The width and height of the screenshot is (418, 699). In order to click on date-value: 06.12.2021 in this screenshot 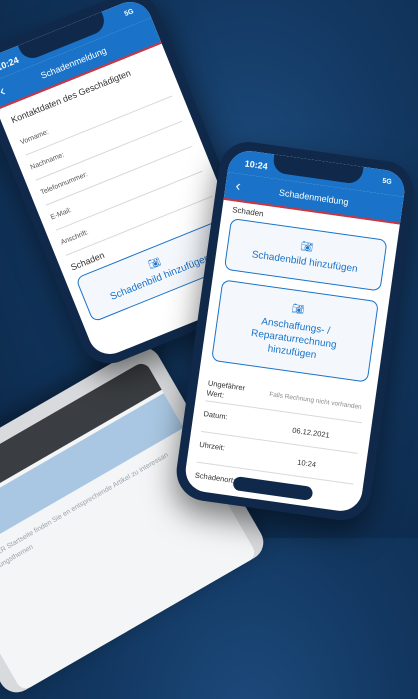, I will do `click(311, 432)`.